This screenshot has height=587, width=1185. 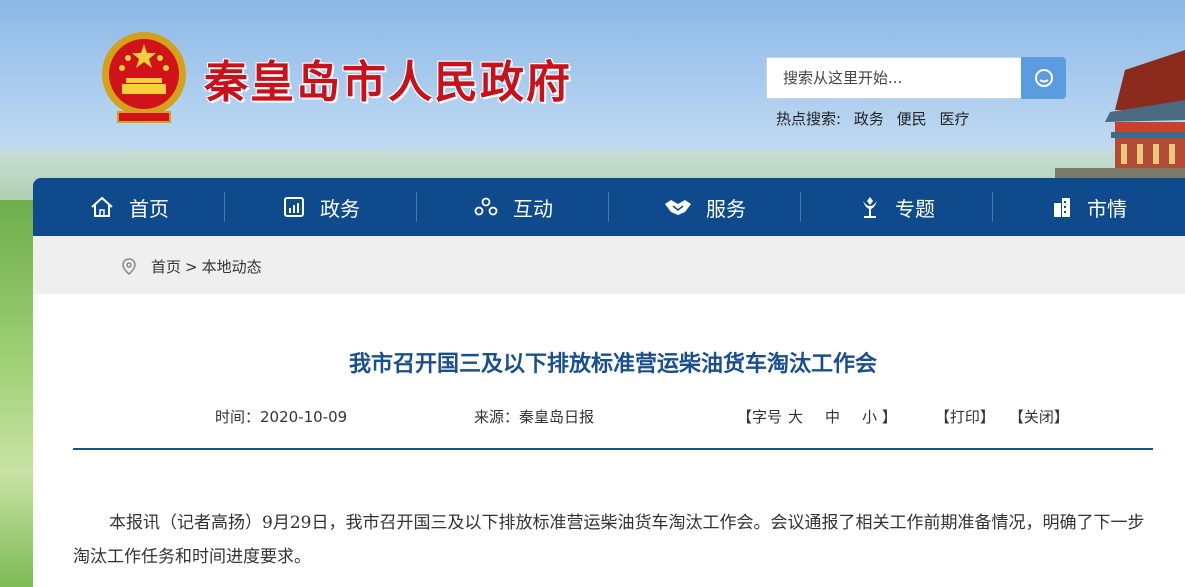 I want to click on font-medium-button: 中, so click(x=832, y=416).